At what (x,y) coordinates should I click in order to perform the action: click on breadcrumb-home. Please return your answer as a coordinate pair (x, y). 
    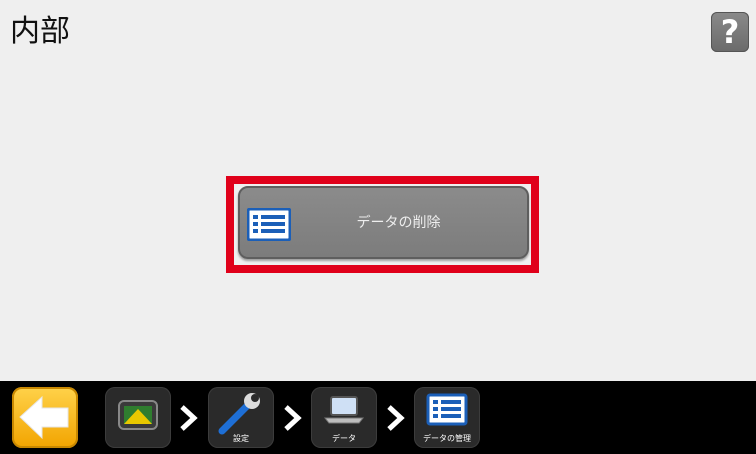
    Looking at the image, I should click on (138, 417).